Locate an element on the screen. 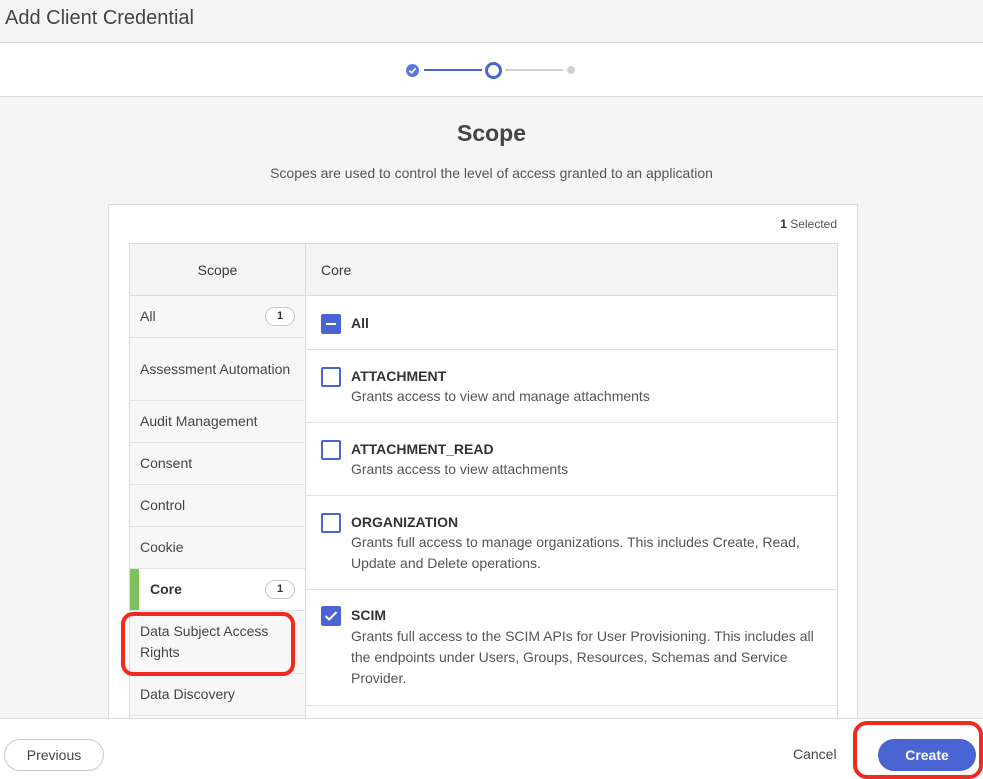  selected-count-value: 1 is located at coordinates (783, 224).